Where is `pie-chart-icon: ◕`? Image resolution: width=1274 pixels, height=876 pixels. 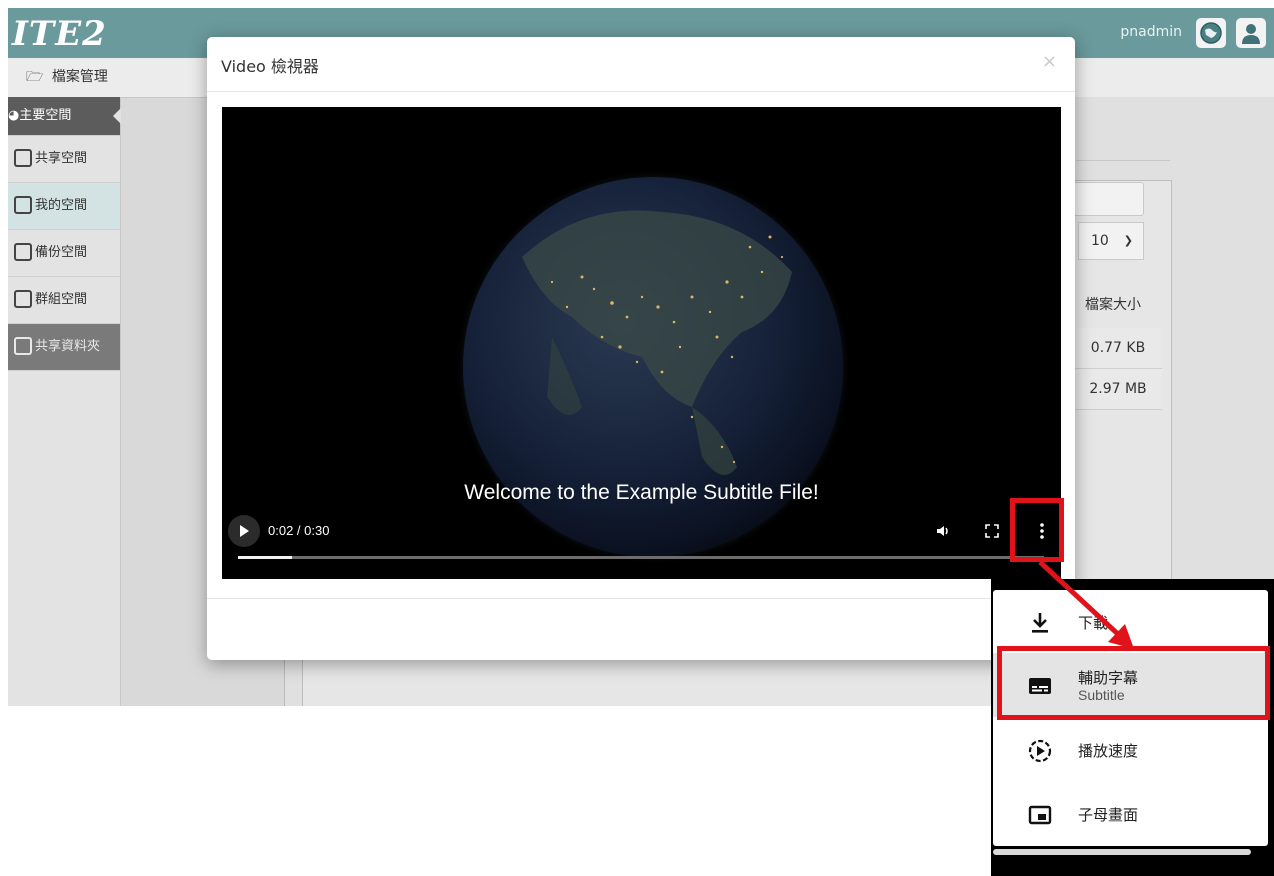
pie-chart-icon: ◕ is located at coordinates (14, 115).